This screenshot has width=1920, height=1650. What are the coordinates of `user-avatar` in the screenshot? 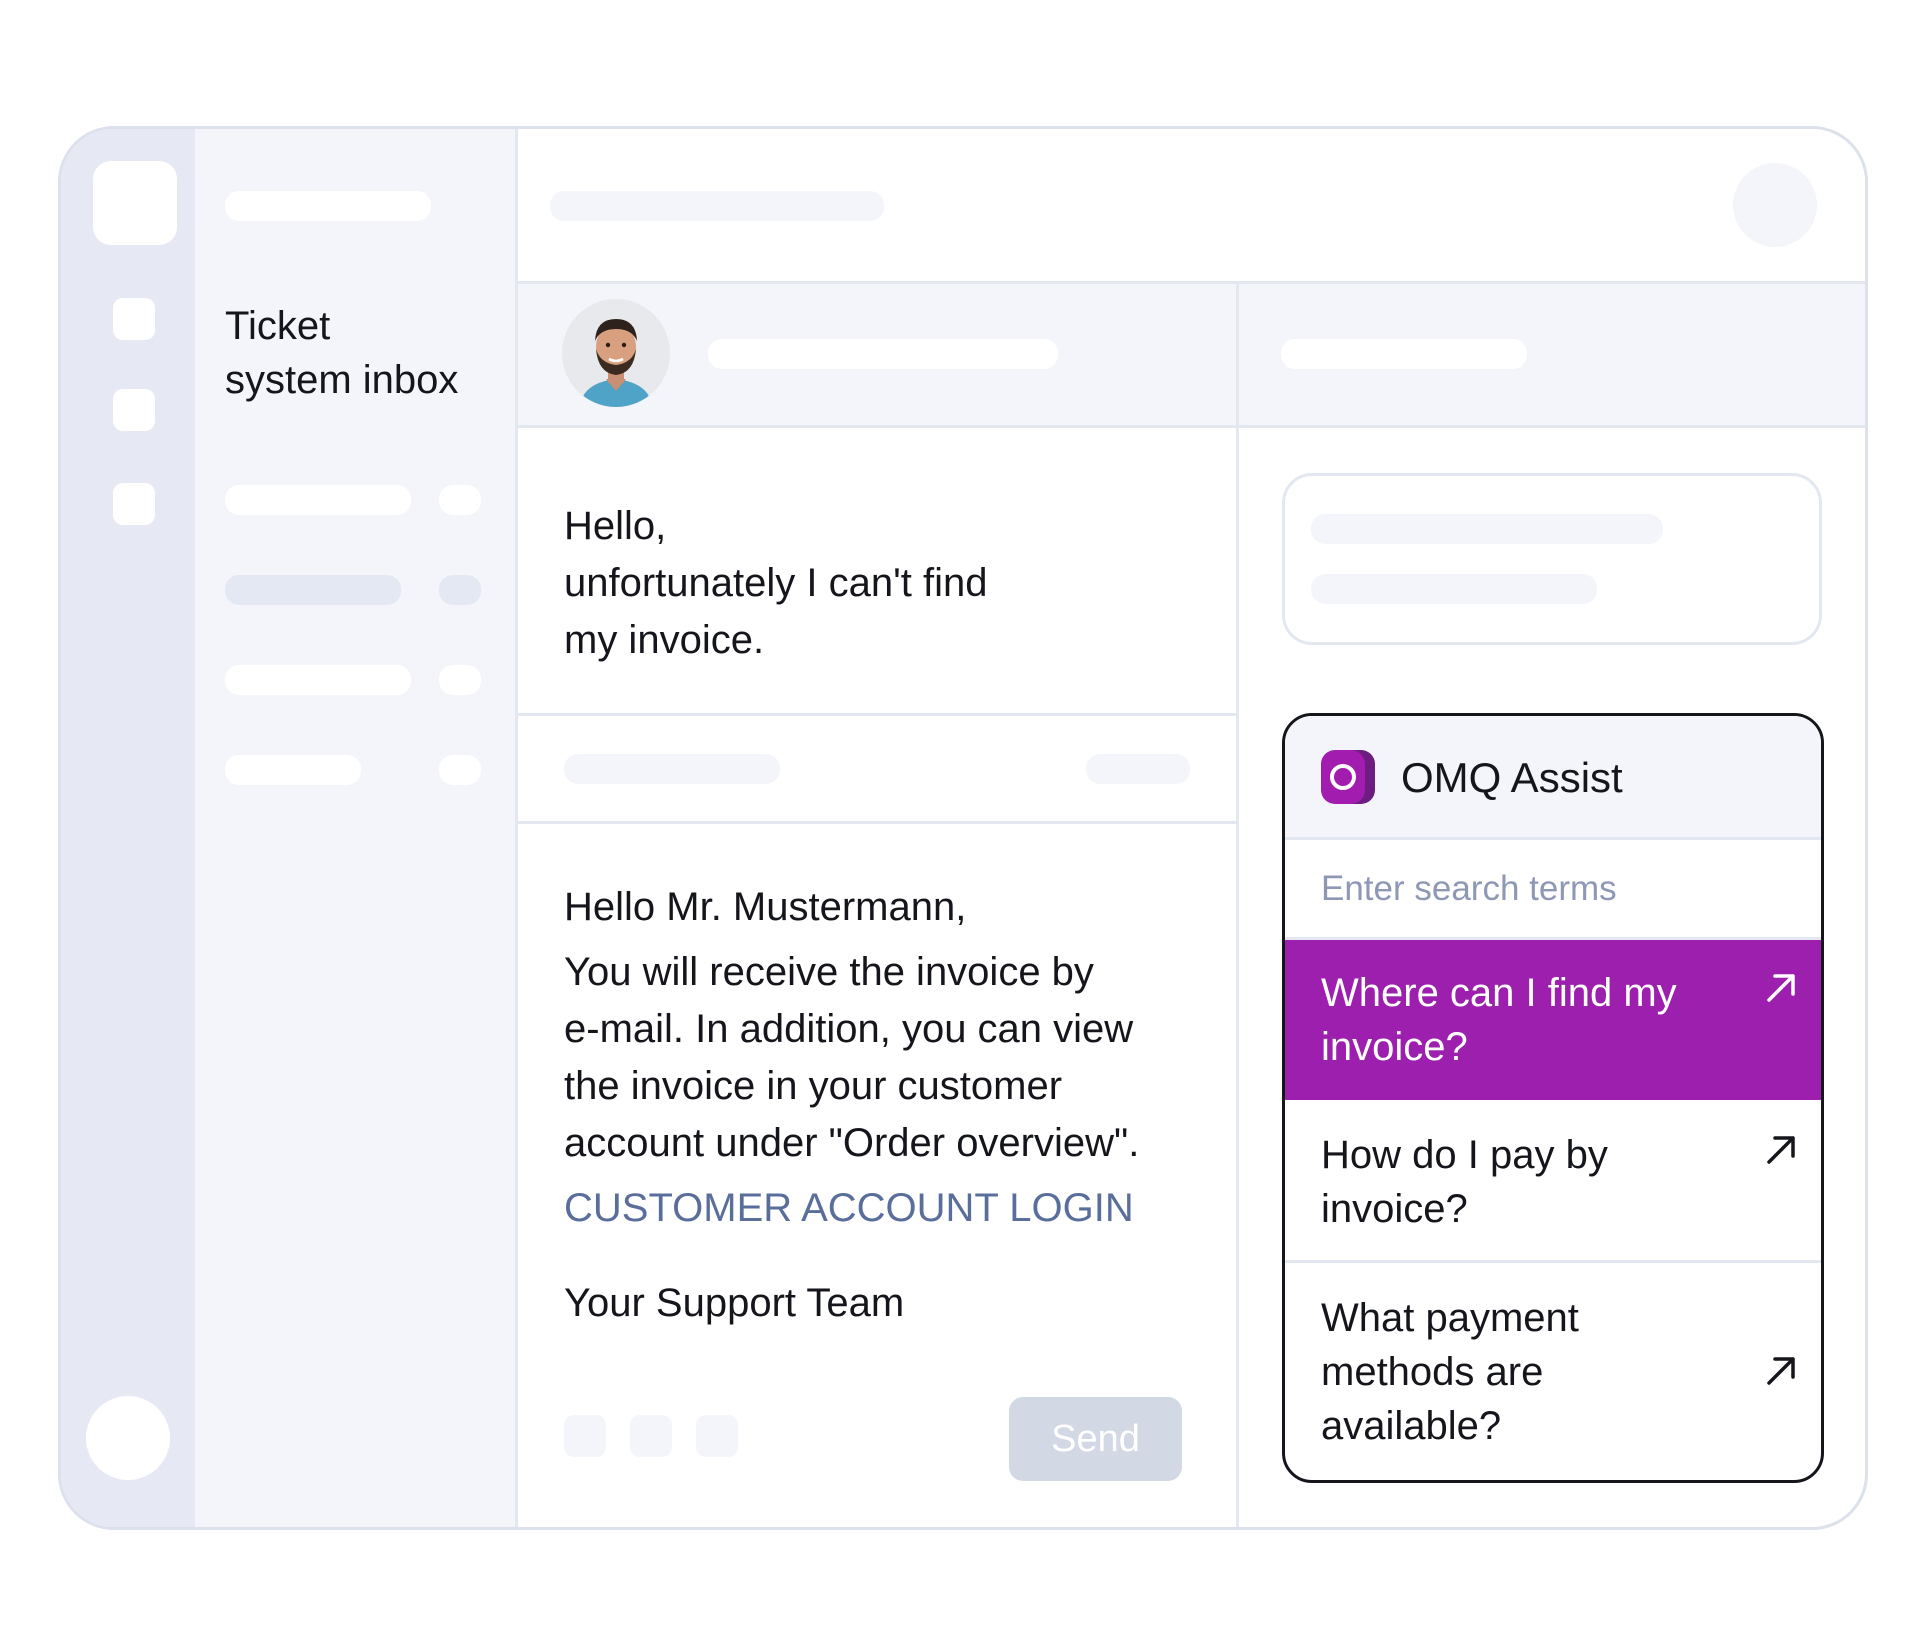 It's located at (128, 1438).